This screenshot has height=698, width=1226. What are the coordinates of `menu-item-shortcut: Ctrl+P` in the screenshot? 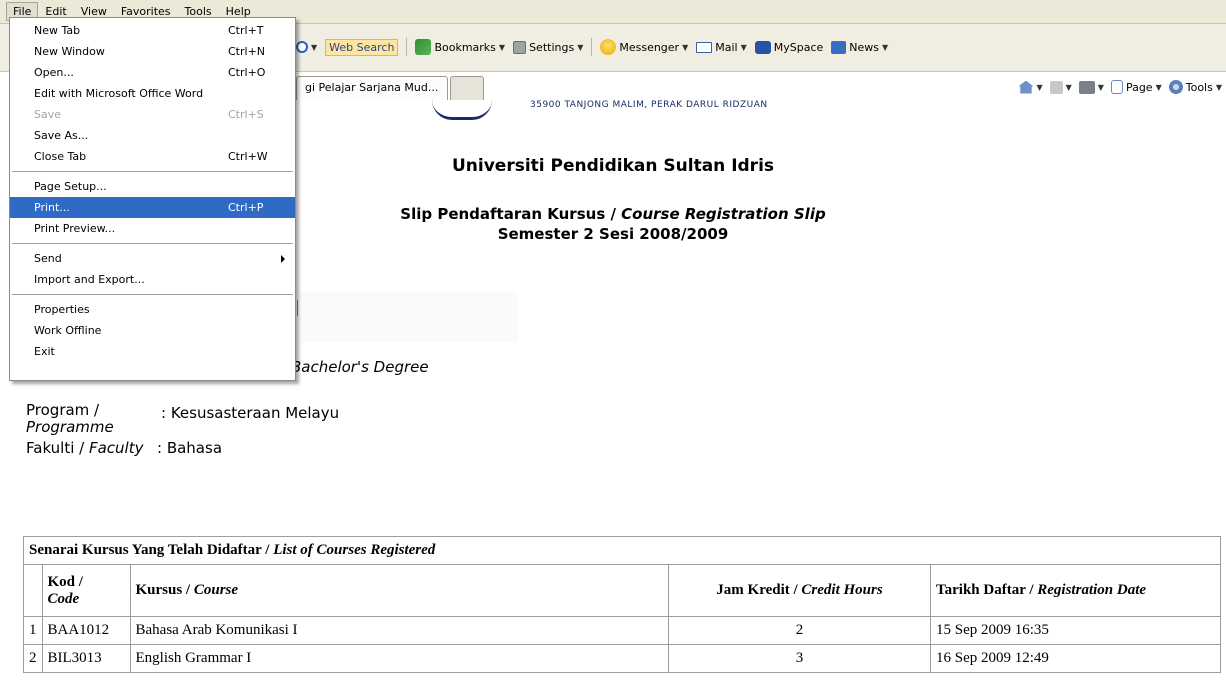 It's located at (246, 207).